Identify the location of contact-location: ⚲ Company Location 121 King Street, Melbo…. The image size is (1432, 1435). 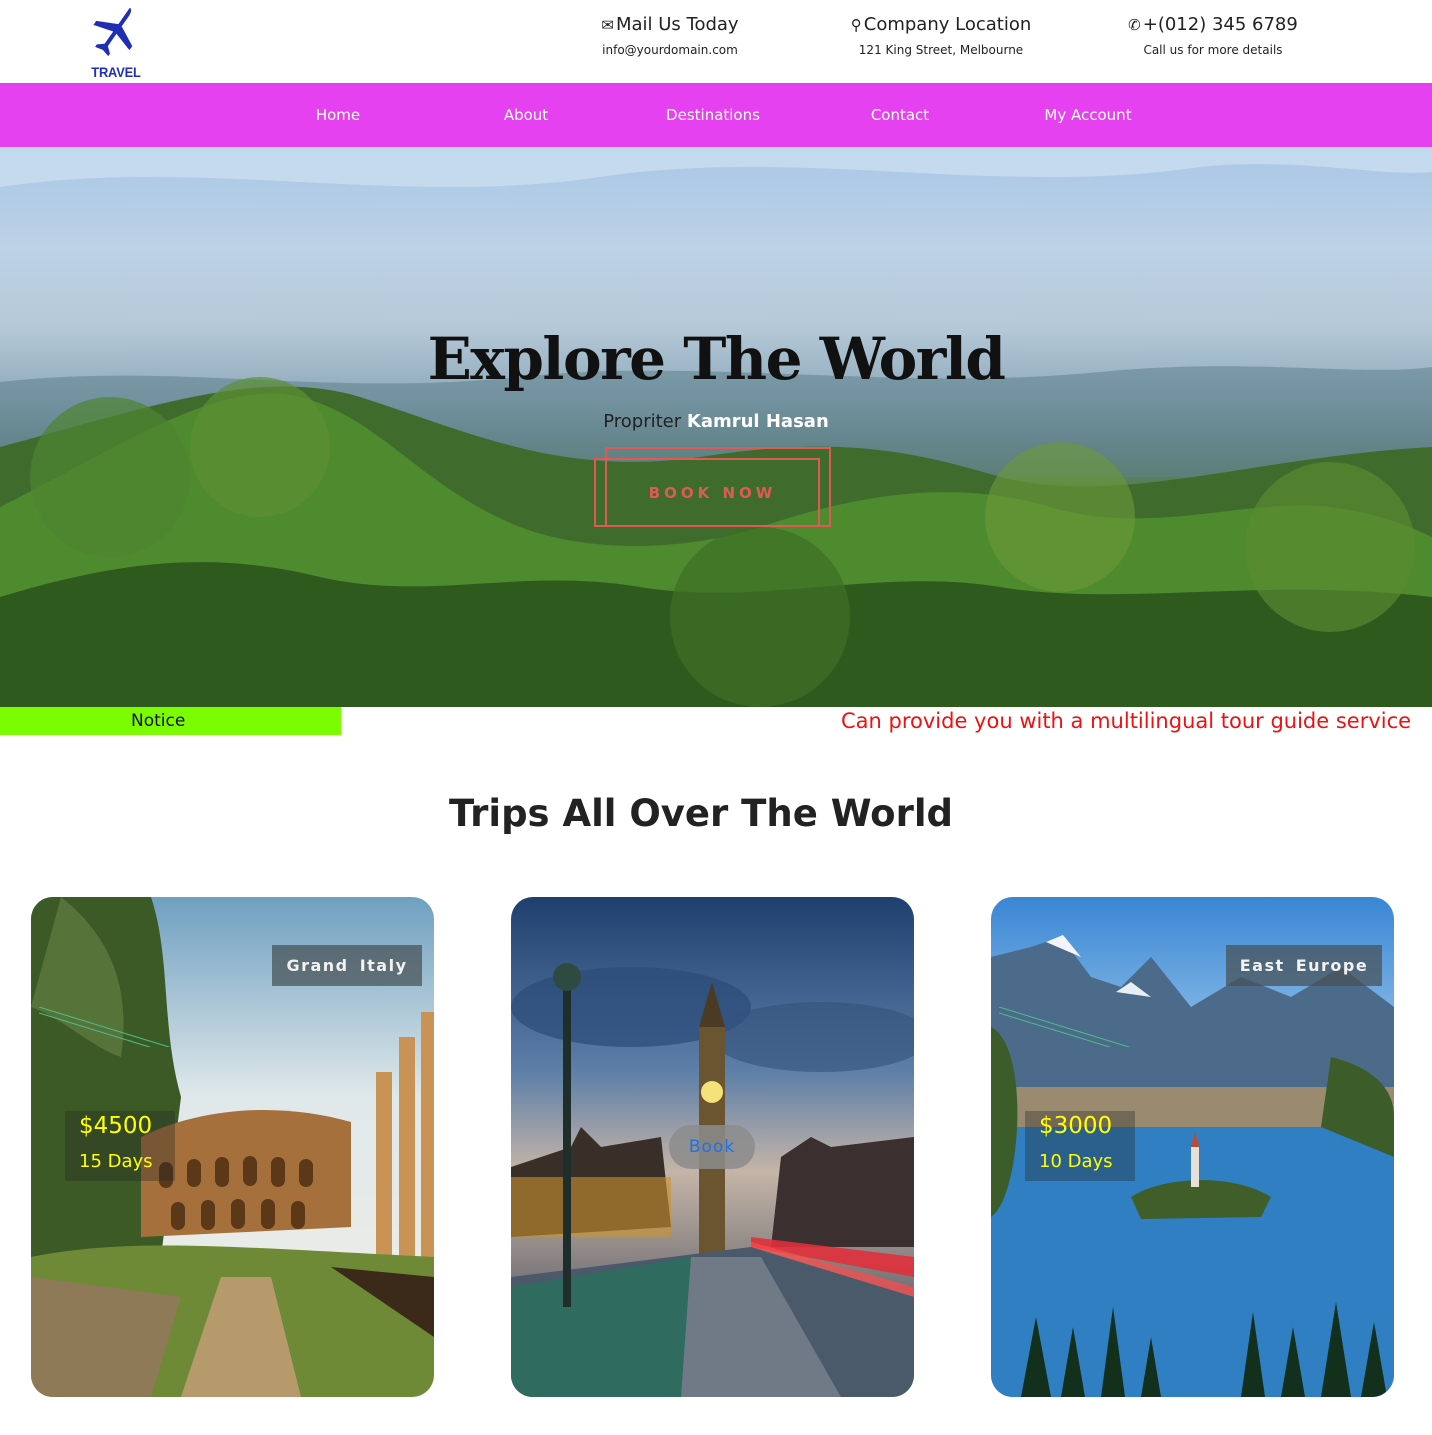
(941, 35).